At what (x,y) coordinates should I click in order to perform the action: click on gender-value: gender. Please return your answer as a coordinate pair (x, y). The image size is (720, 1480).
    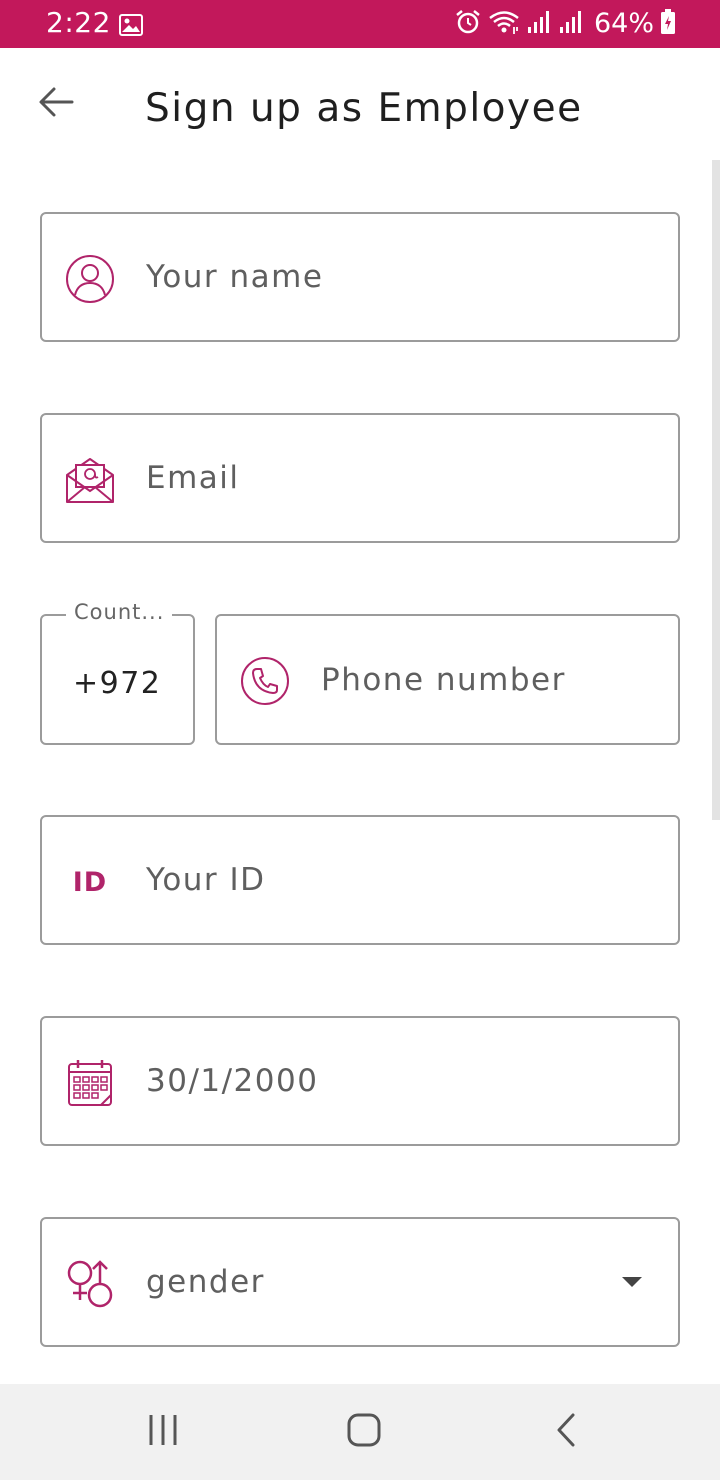
    Looking at the image, I should click on (205, 1282).